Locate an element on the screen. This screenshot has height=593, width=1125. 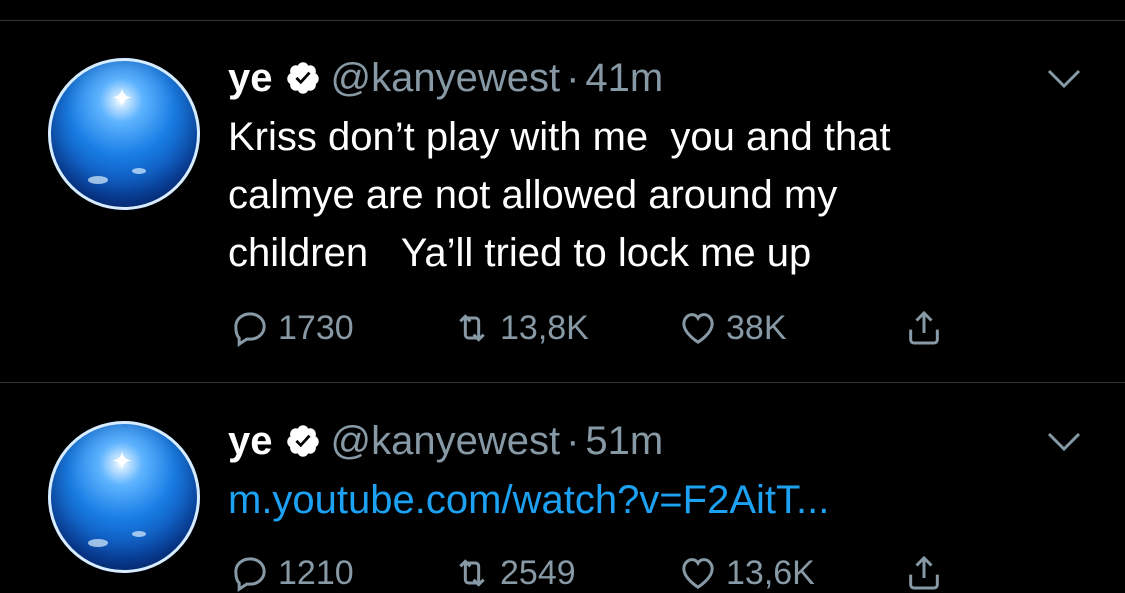
like-button: 13,6K is located at coordinates (746, 573).